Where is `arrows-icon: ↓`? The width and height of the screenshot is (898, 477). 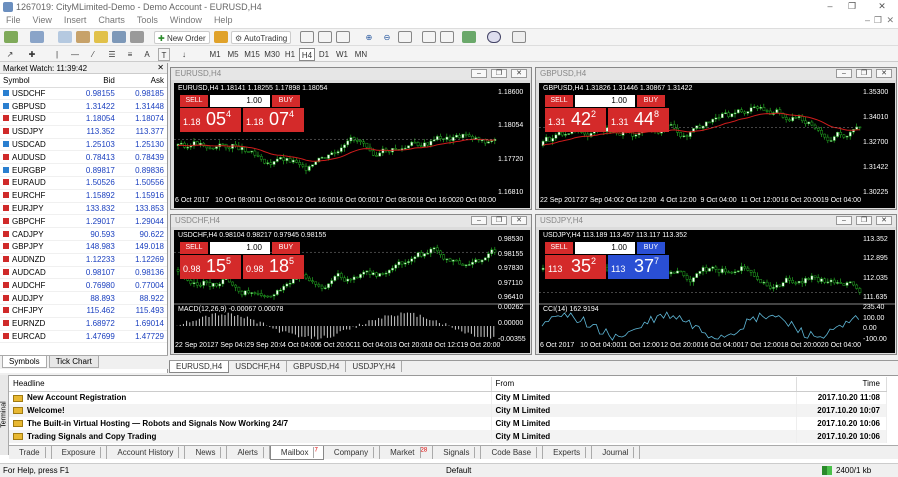
arrows-icon: ↓ is located at coordinates (184, 54).